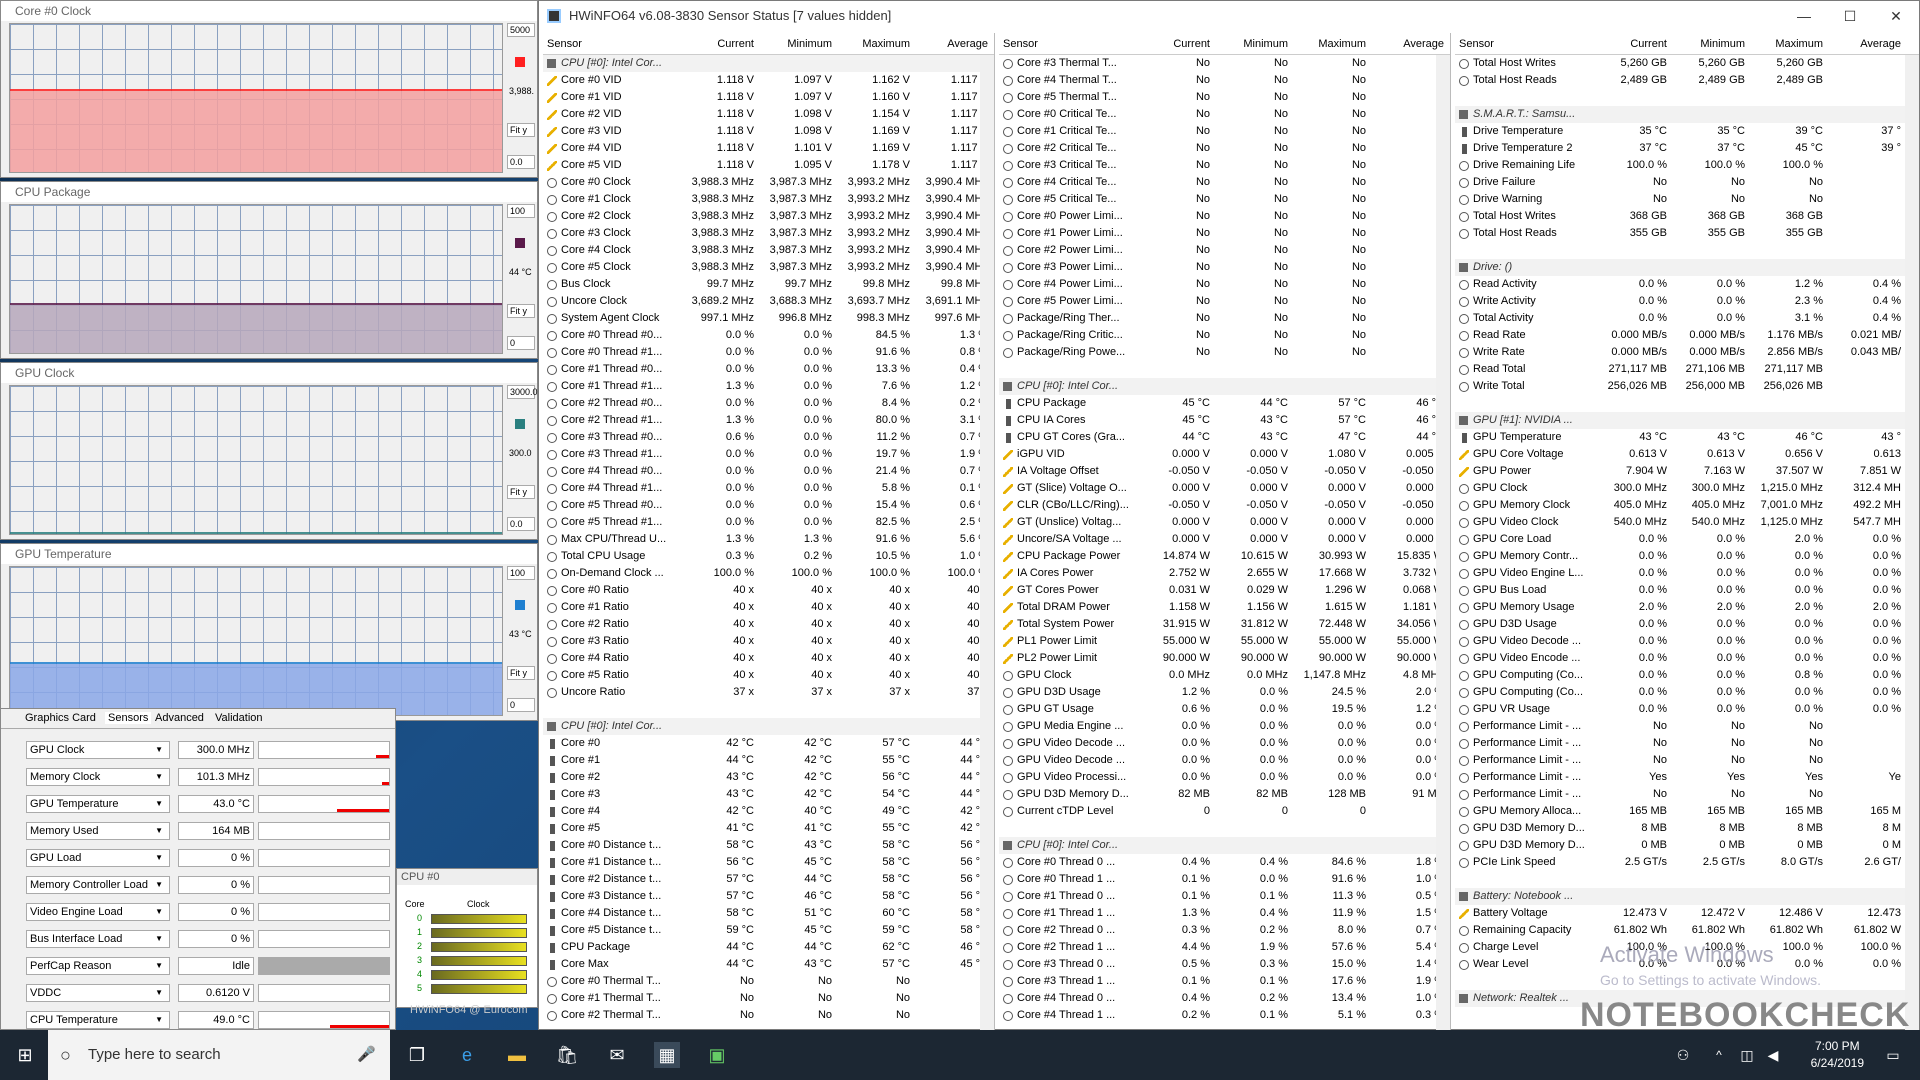 This screenshot has width=1920, height=1080. I want to click on sensor-row: Uncore Ratio 37 x 37 x 37 x 37 x, so click(768, 692).